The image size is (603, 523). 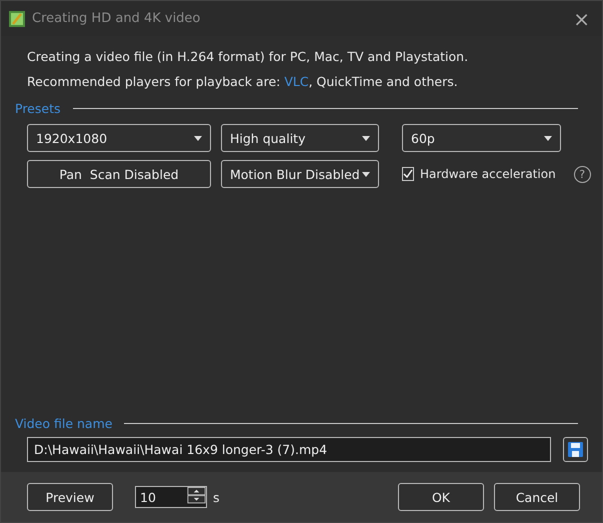 I want to click on checkbox-label: Hardware acceleration, so click(x=488, y=174).